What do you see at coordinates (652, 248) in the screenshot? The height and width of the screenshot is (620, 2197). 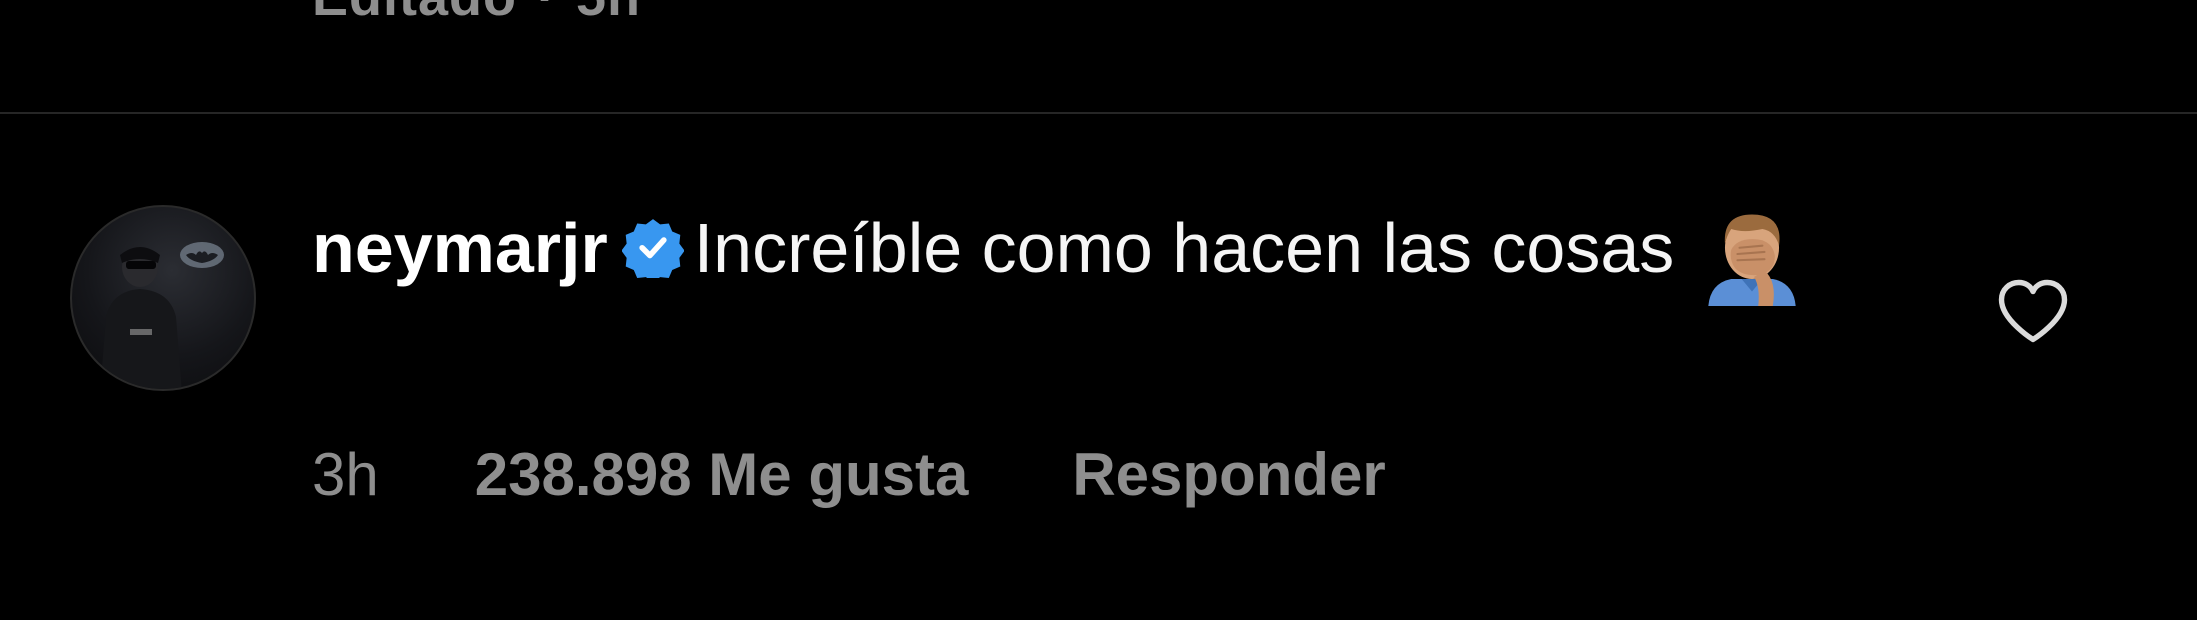 I see `verified-badge-icon` at bounding box center [652, 248].